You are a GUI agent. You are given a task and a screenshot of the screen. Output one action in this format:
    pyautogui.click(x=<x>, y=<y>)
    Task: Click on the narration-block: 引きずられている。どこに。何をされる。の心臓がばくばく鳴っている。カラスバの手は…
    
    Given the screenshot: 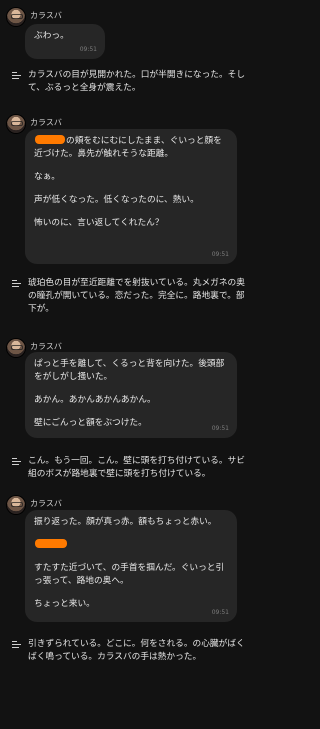 What is the action you would take?
    pyautogui.click(x=130, y=651)
    